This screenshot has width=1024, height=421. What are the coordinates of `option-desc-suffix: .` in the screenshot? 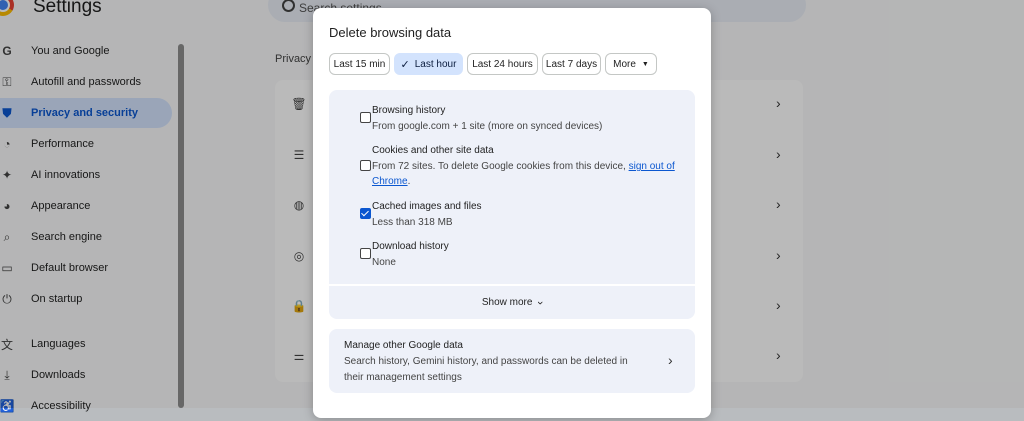 It's located at (409, 181).